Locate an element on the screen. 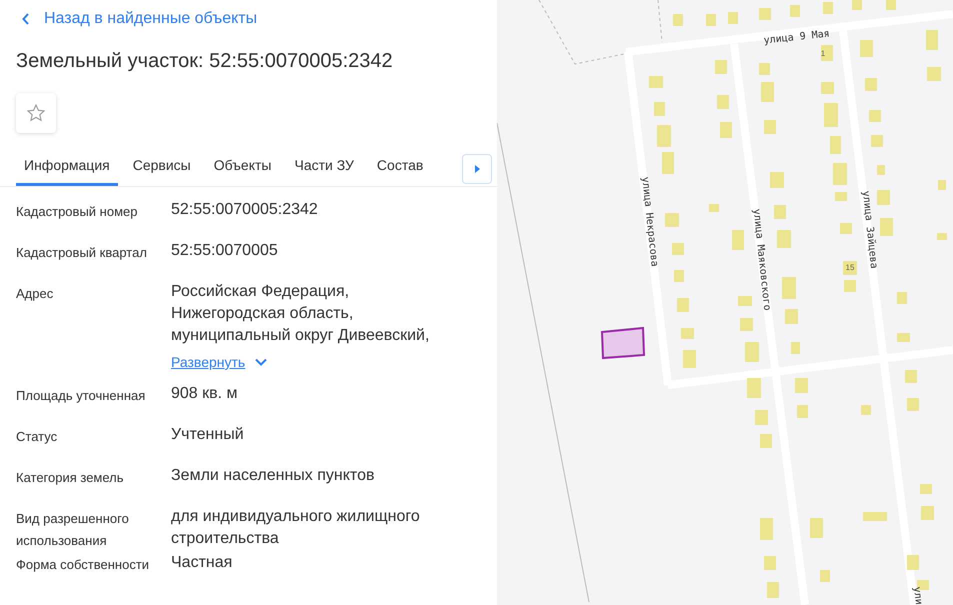 This screenshot has height=605, width=953. scroll-tabs-button is located at coordinates (477, 169).